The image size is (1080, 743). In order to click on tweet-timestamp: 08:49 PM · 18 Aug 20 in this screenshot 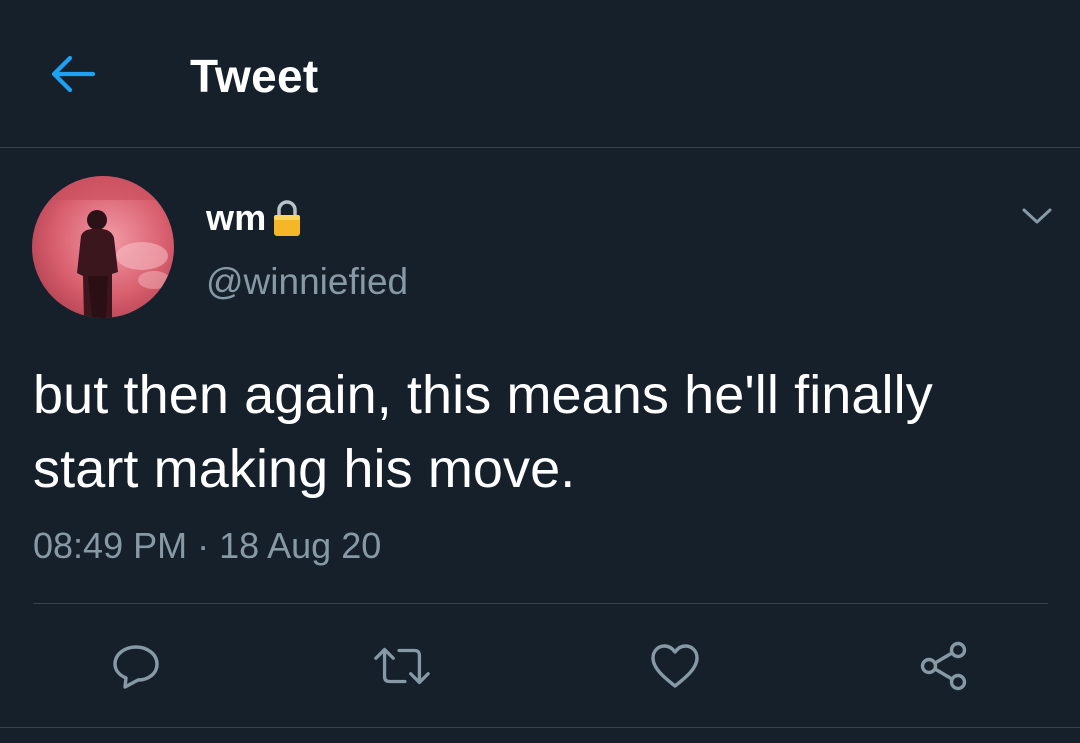, I will do `click(207, 546)`.